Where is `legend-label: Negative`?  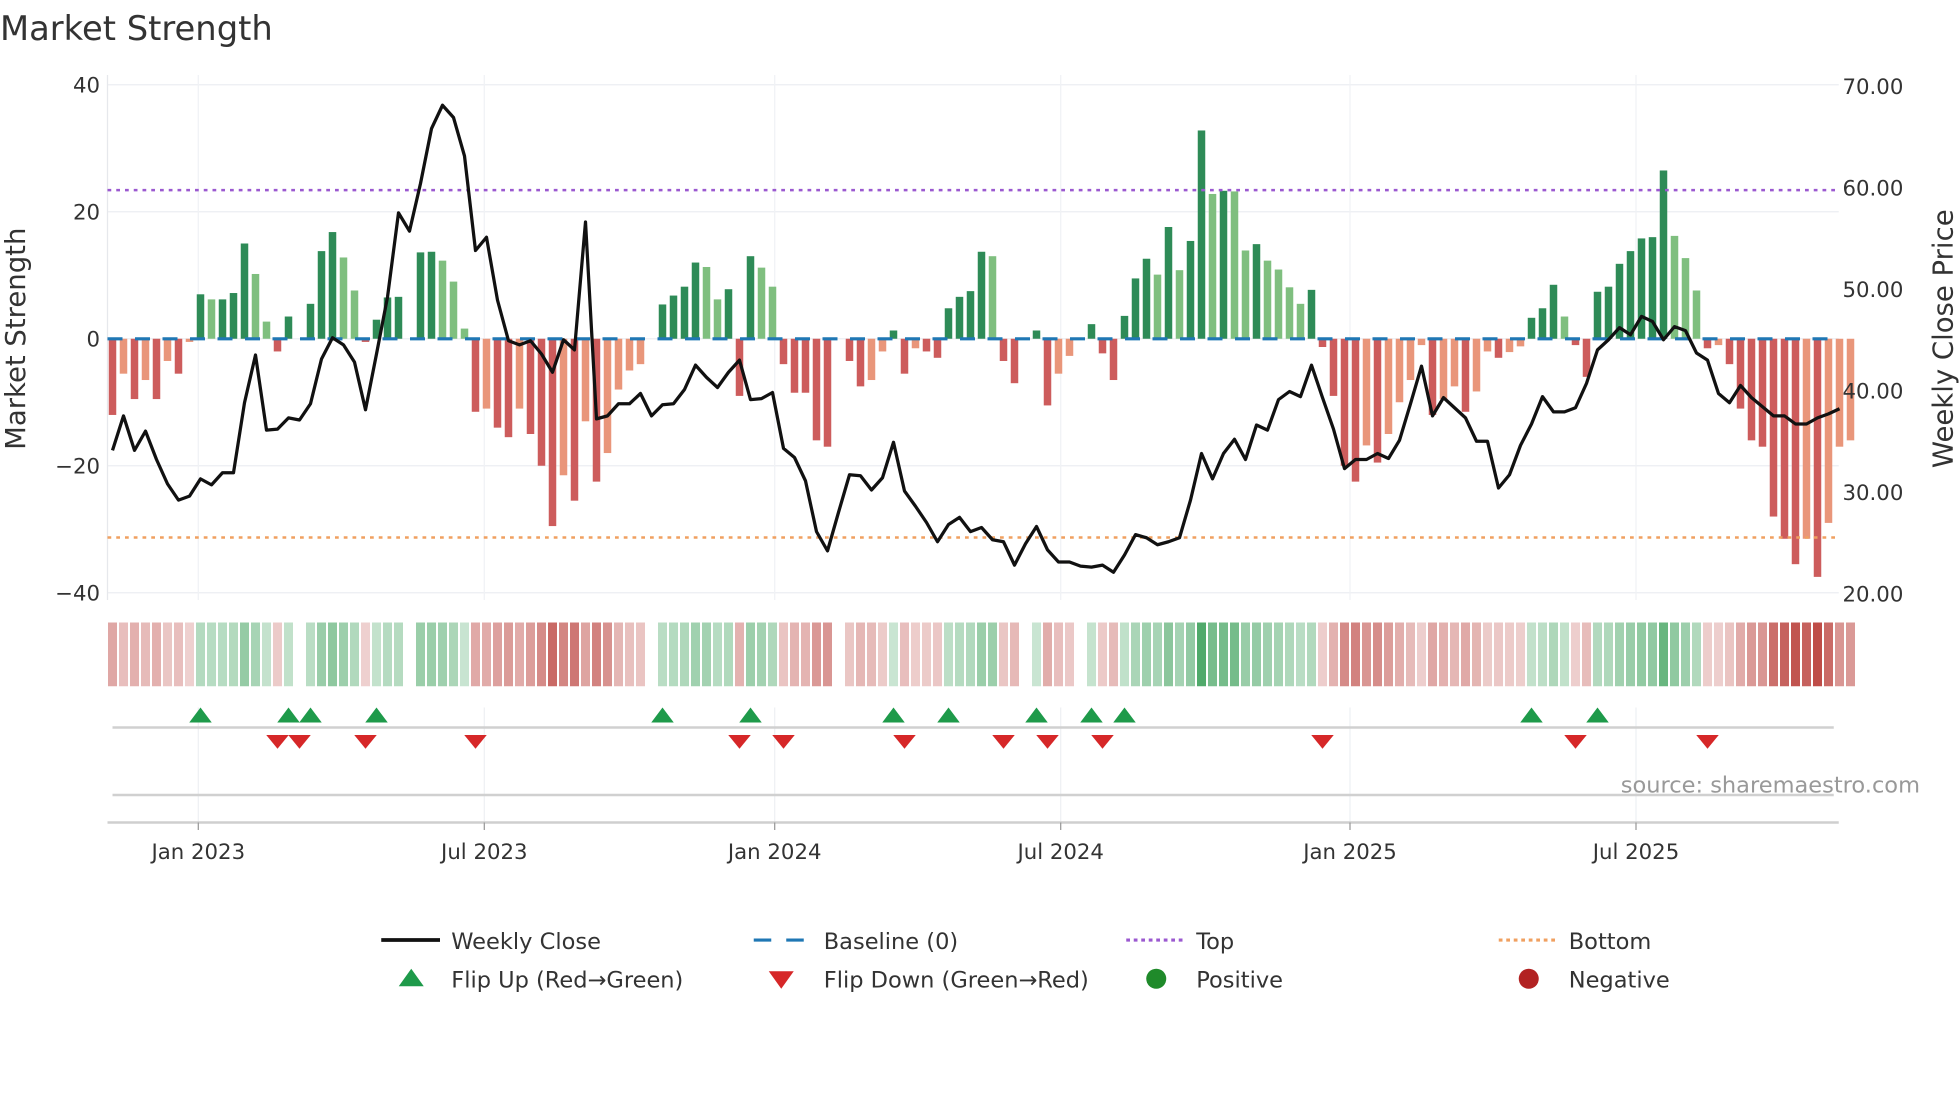
legend-label: Negative is located at coordinates (1619, 981).